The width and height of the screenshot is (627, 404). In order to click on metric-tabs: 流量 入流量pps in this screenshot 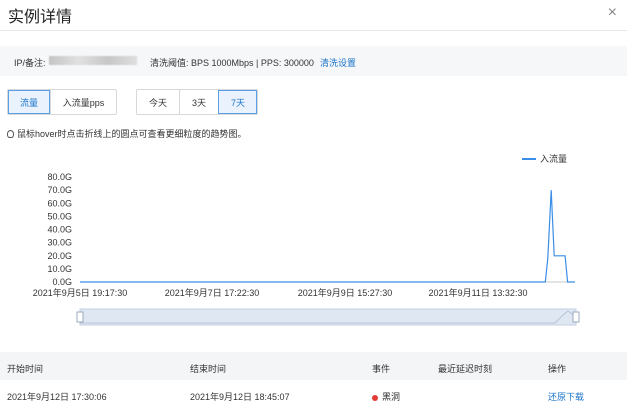, I will do `click(62, 102)`.